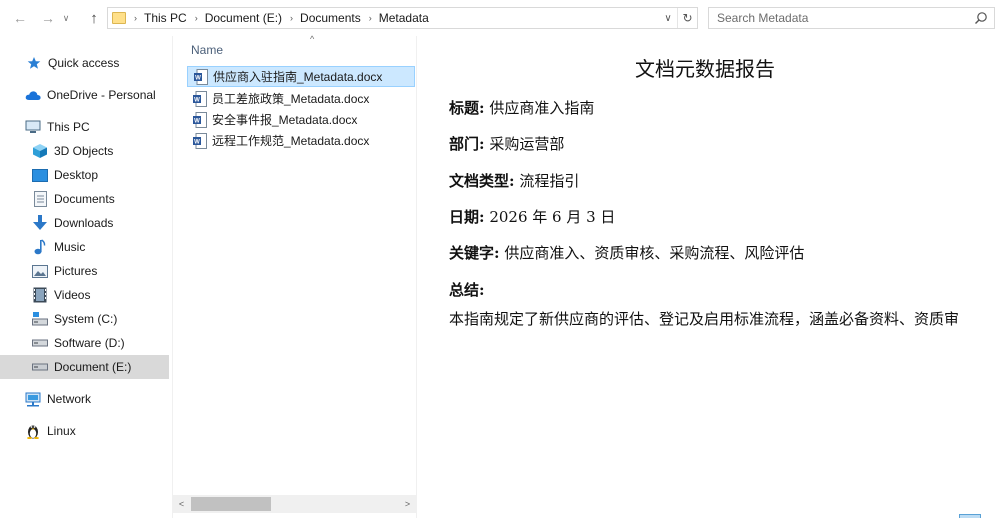 The image size is (1008, 518). What do you see at coordinates (539, 108) in the screenshot?
I see `field-value: 供应商准入指南` at bounding box center [539, 108].